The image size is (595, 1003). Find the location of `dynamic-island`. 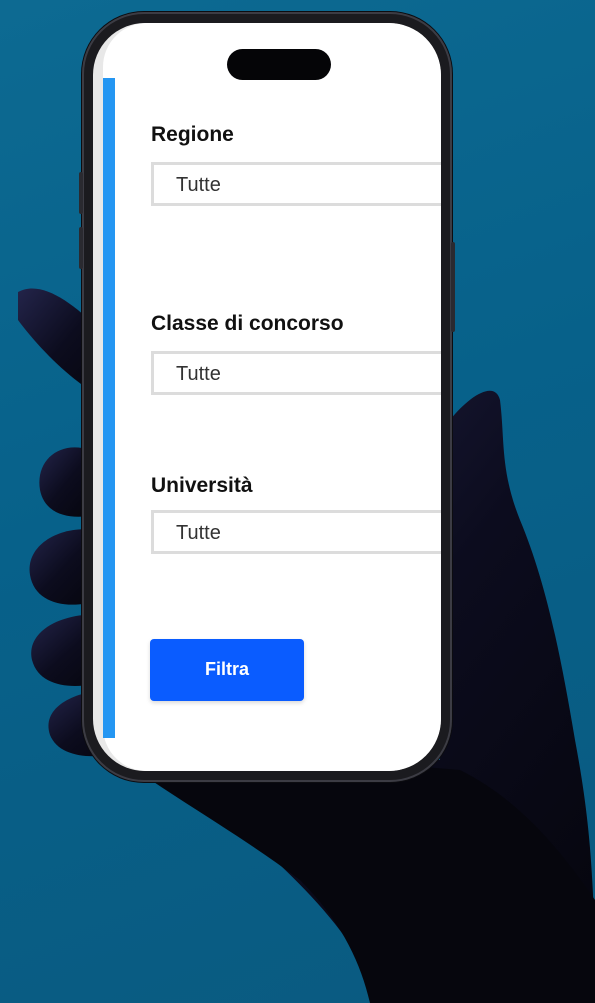

dynamic-island is located at coordinates (279, 64).